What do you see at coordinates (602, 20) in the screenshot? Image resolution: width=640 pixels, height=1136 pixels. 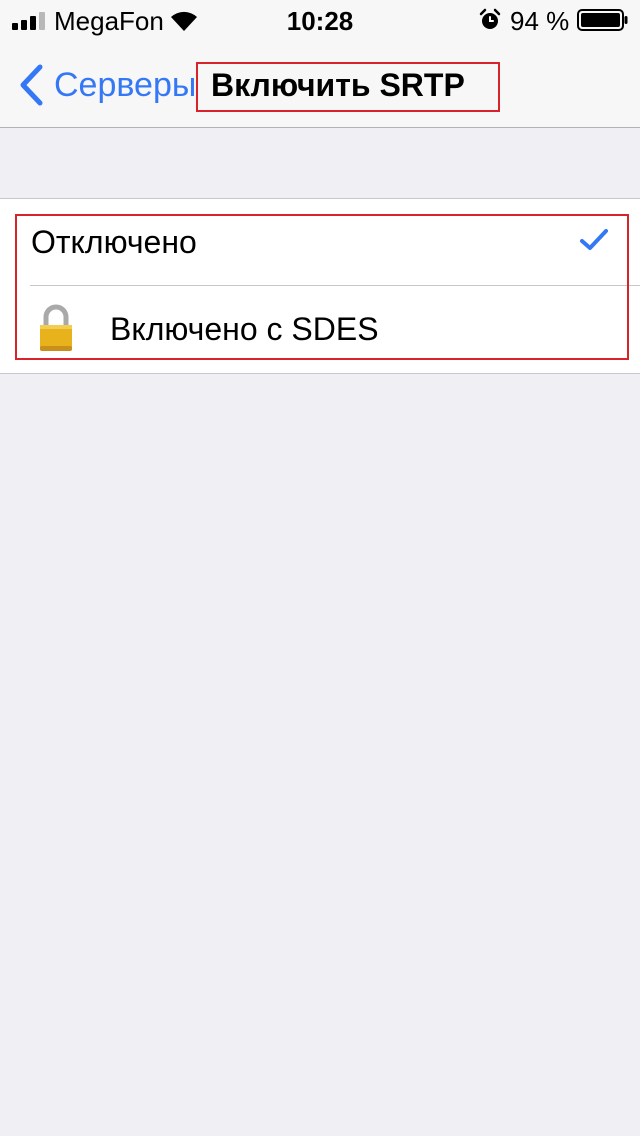 I see `battery-icon` at bounding box center [602, 20].